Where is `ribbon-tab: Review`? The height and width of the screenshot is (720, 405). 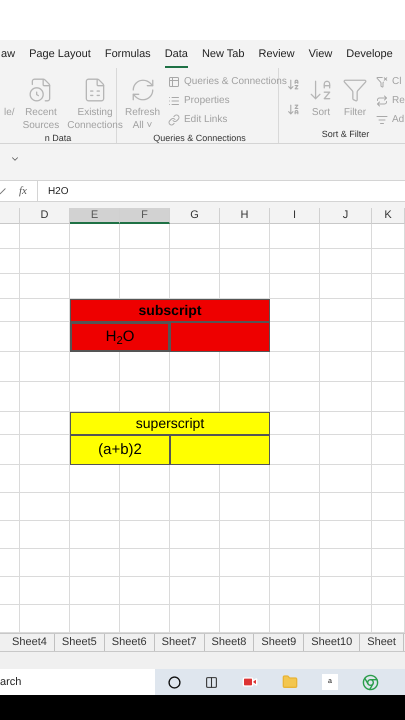 ribbon-tab: Review is located at coordinates (276, 57).